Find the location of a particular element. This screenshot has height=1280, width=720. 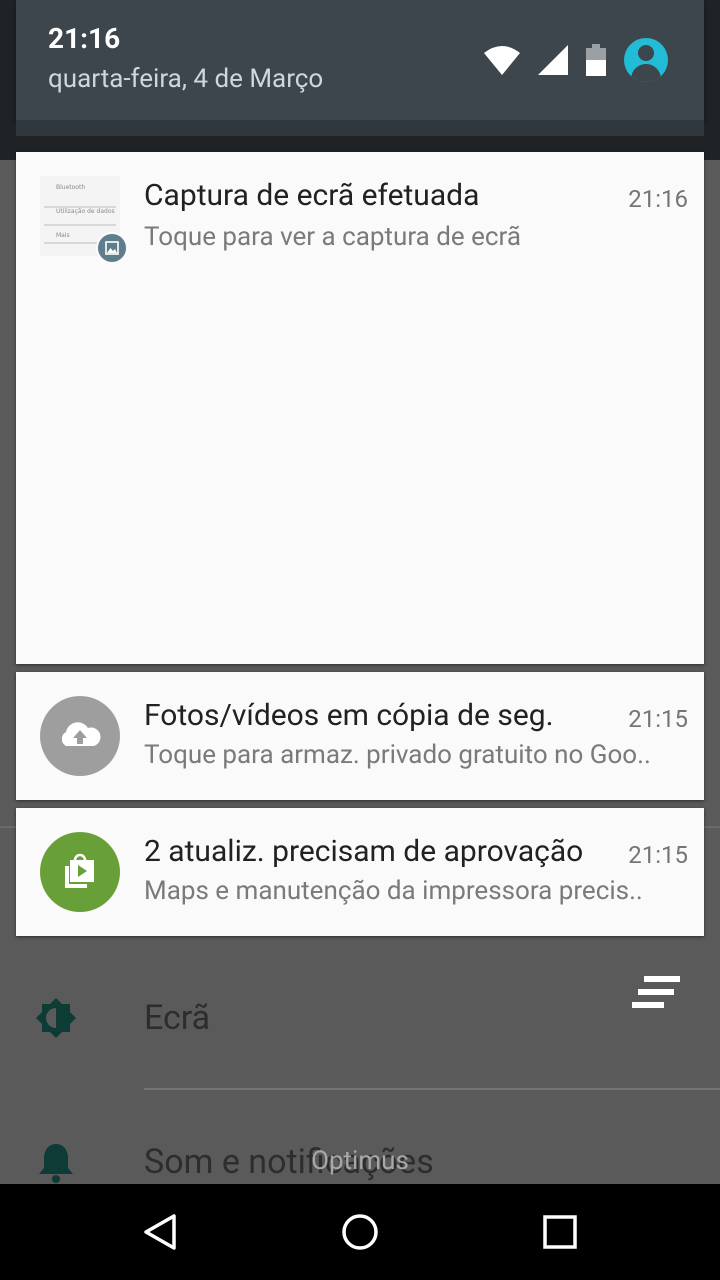

image-badge-icon is located at coordinates (112, 248).